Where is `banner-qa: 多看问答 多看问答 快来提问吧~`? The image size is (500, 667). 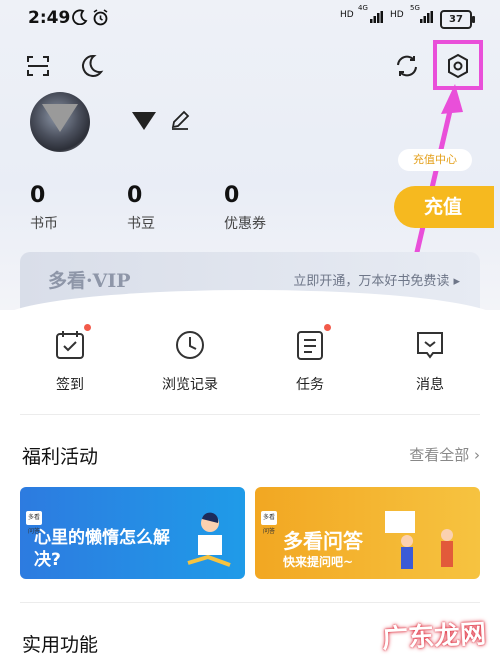 banner-qa: 多看问答 多看问答 快来提问吧~ is located at coordinates (367, 533).